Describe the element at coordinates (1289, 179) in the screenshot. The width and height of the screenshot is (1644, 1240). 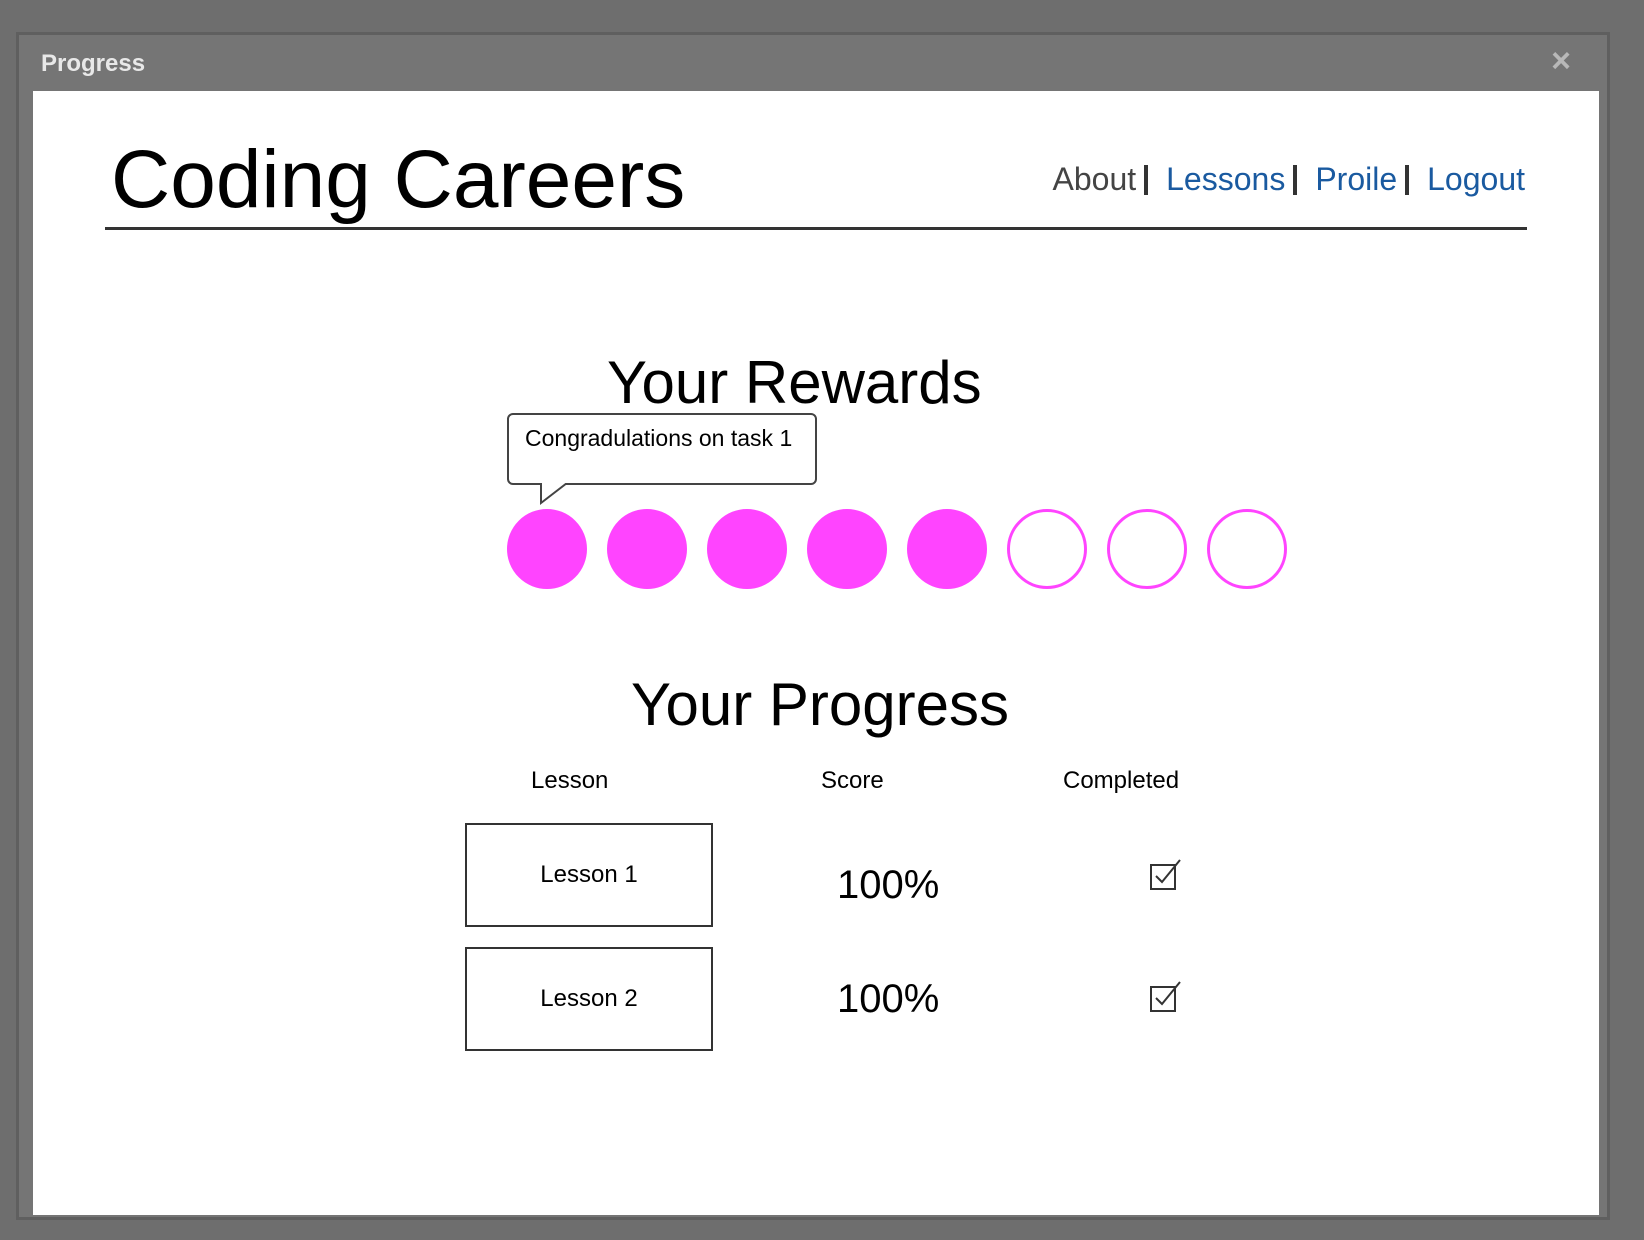
I see `top-nav: About Lessons Proile Logout` at that location.